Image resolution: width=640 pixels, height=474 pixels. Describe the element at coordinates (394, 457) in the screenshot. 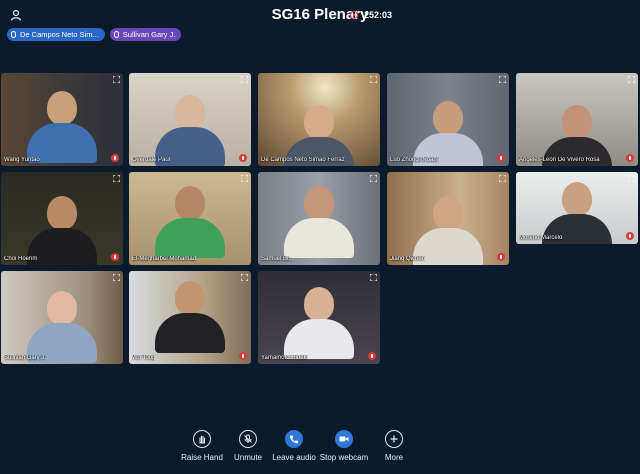

I see `more-label: More` at that location.